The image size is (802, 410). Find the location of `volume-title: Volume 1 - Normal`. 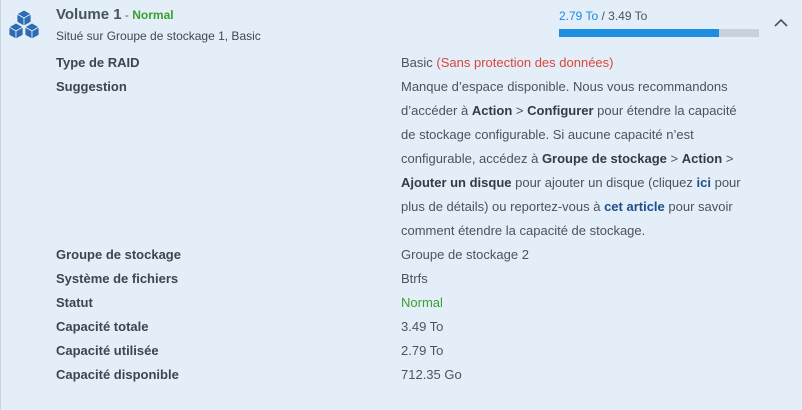

volume-title: Volume 1 - Normal is located at coordinates (115, 15).